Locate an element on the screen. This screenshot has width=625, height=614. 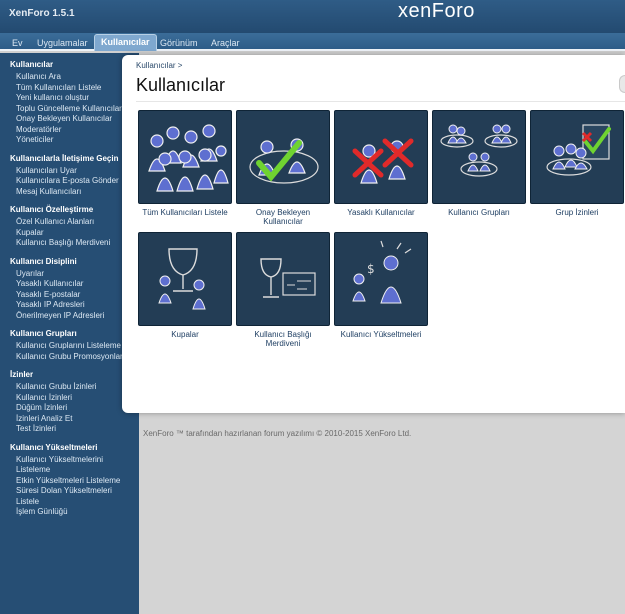
tile-group-permissions: Grup İzinleri is located at coordinates (577, 163).